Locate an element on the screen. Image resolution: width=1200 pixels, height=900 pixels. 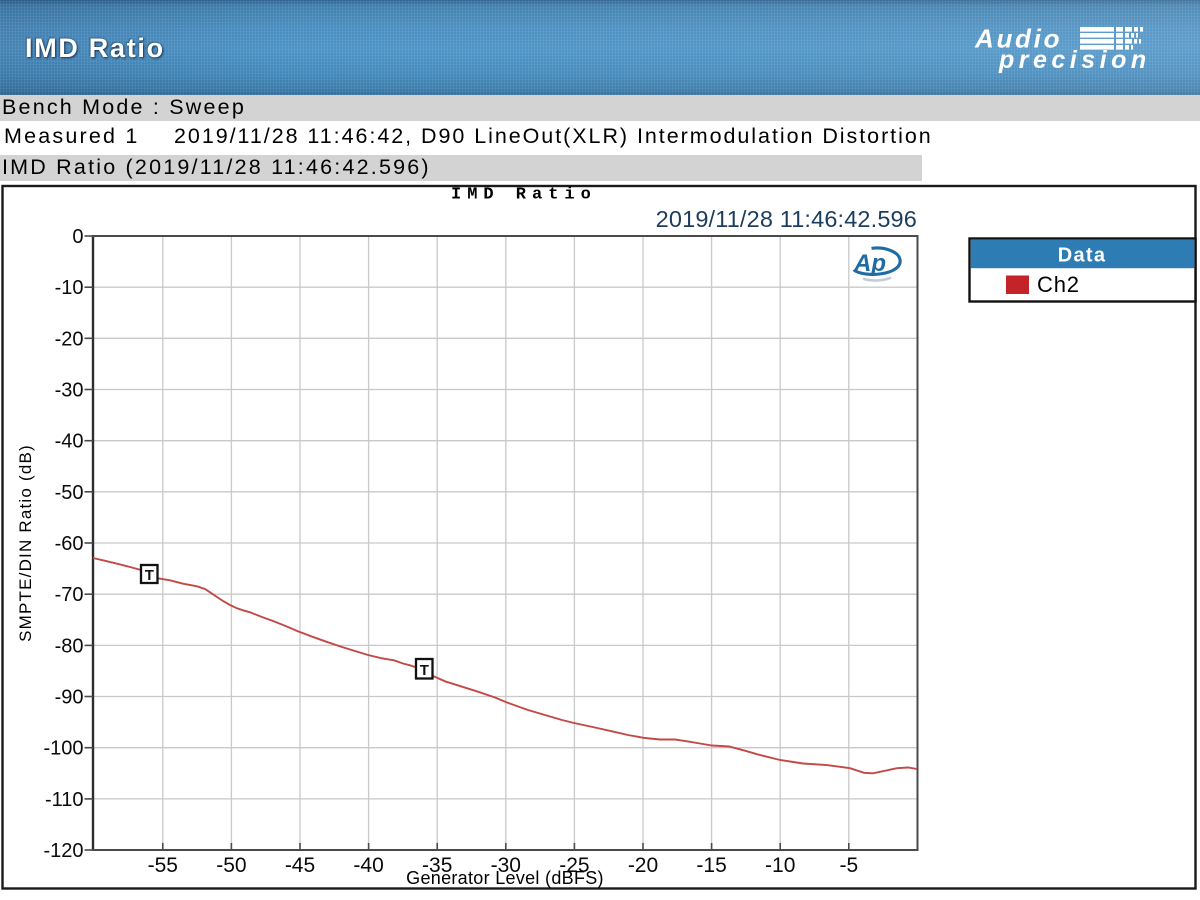
svg-text: -45 is located at coordinates (300, 865).